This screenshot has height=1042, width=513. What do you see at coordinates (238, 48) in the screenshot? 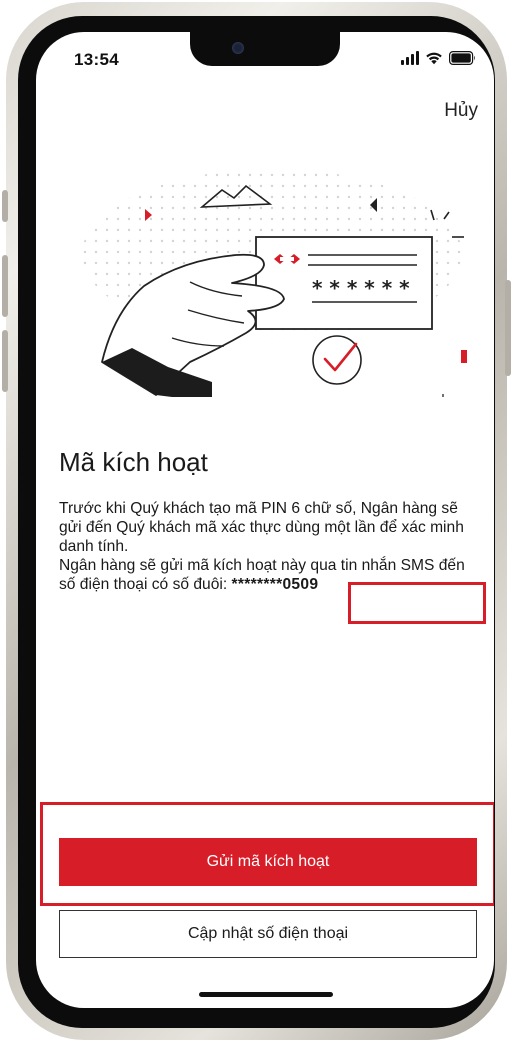
I see `front-camera` at bounding box center [238, 48].